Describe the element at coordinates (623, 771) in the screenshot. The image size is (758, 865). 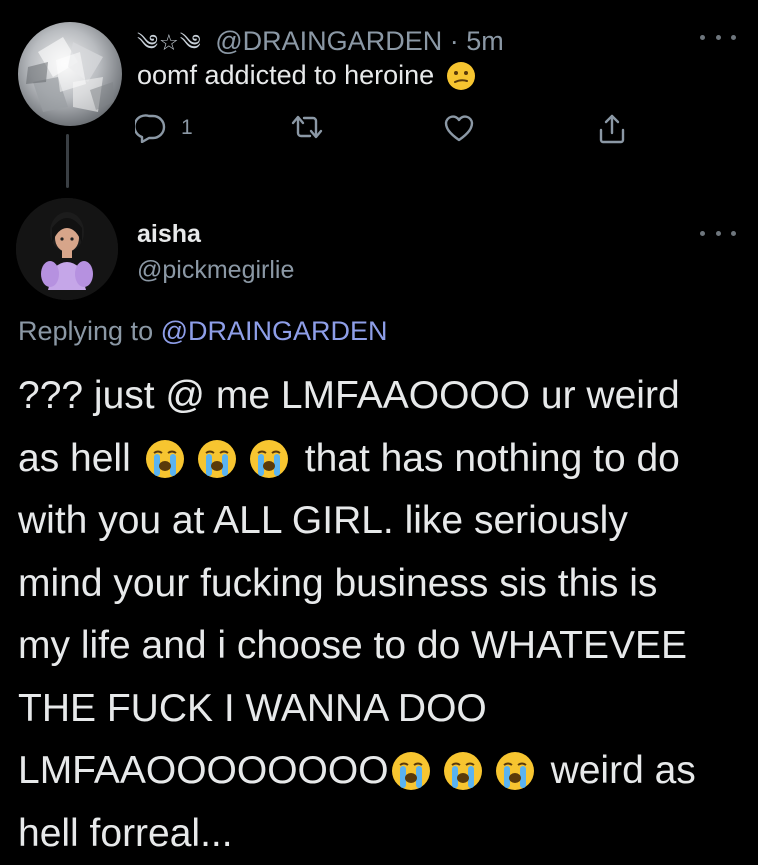
I see `text-line-7b: weird as` at that location.